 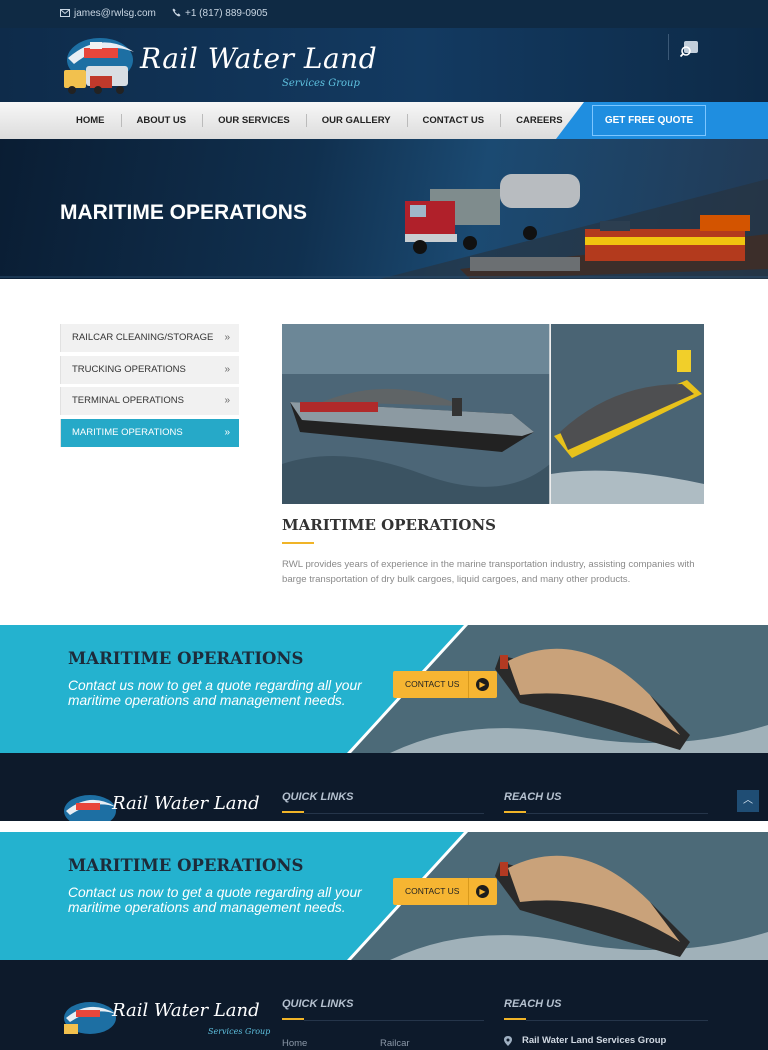 I want to click on nav-our-gallery: OUR GALLERY, so click(x=356, y=120).